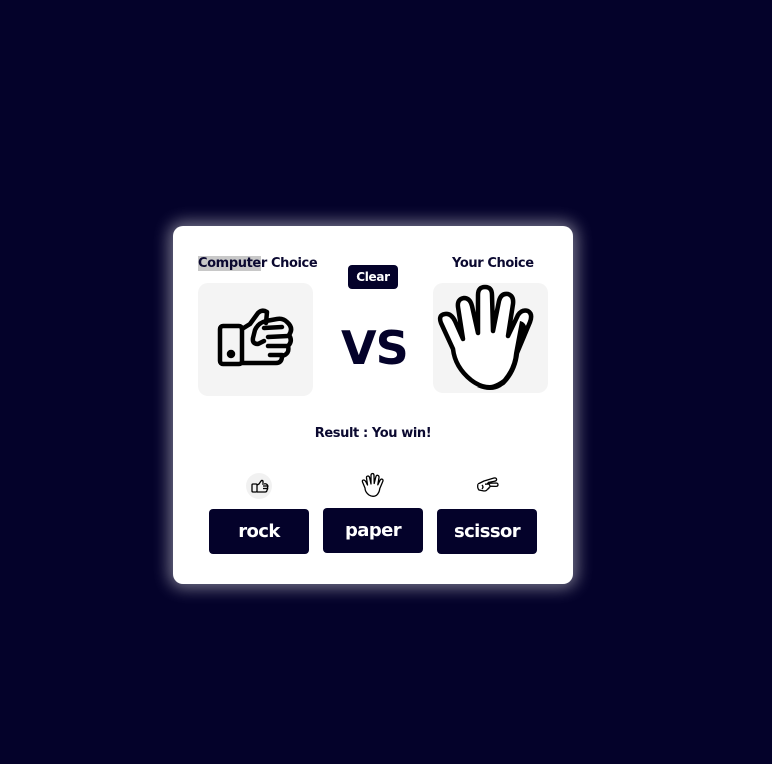  I want to click on clear-button: Clear, so click(373, 277).